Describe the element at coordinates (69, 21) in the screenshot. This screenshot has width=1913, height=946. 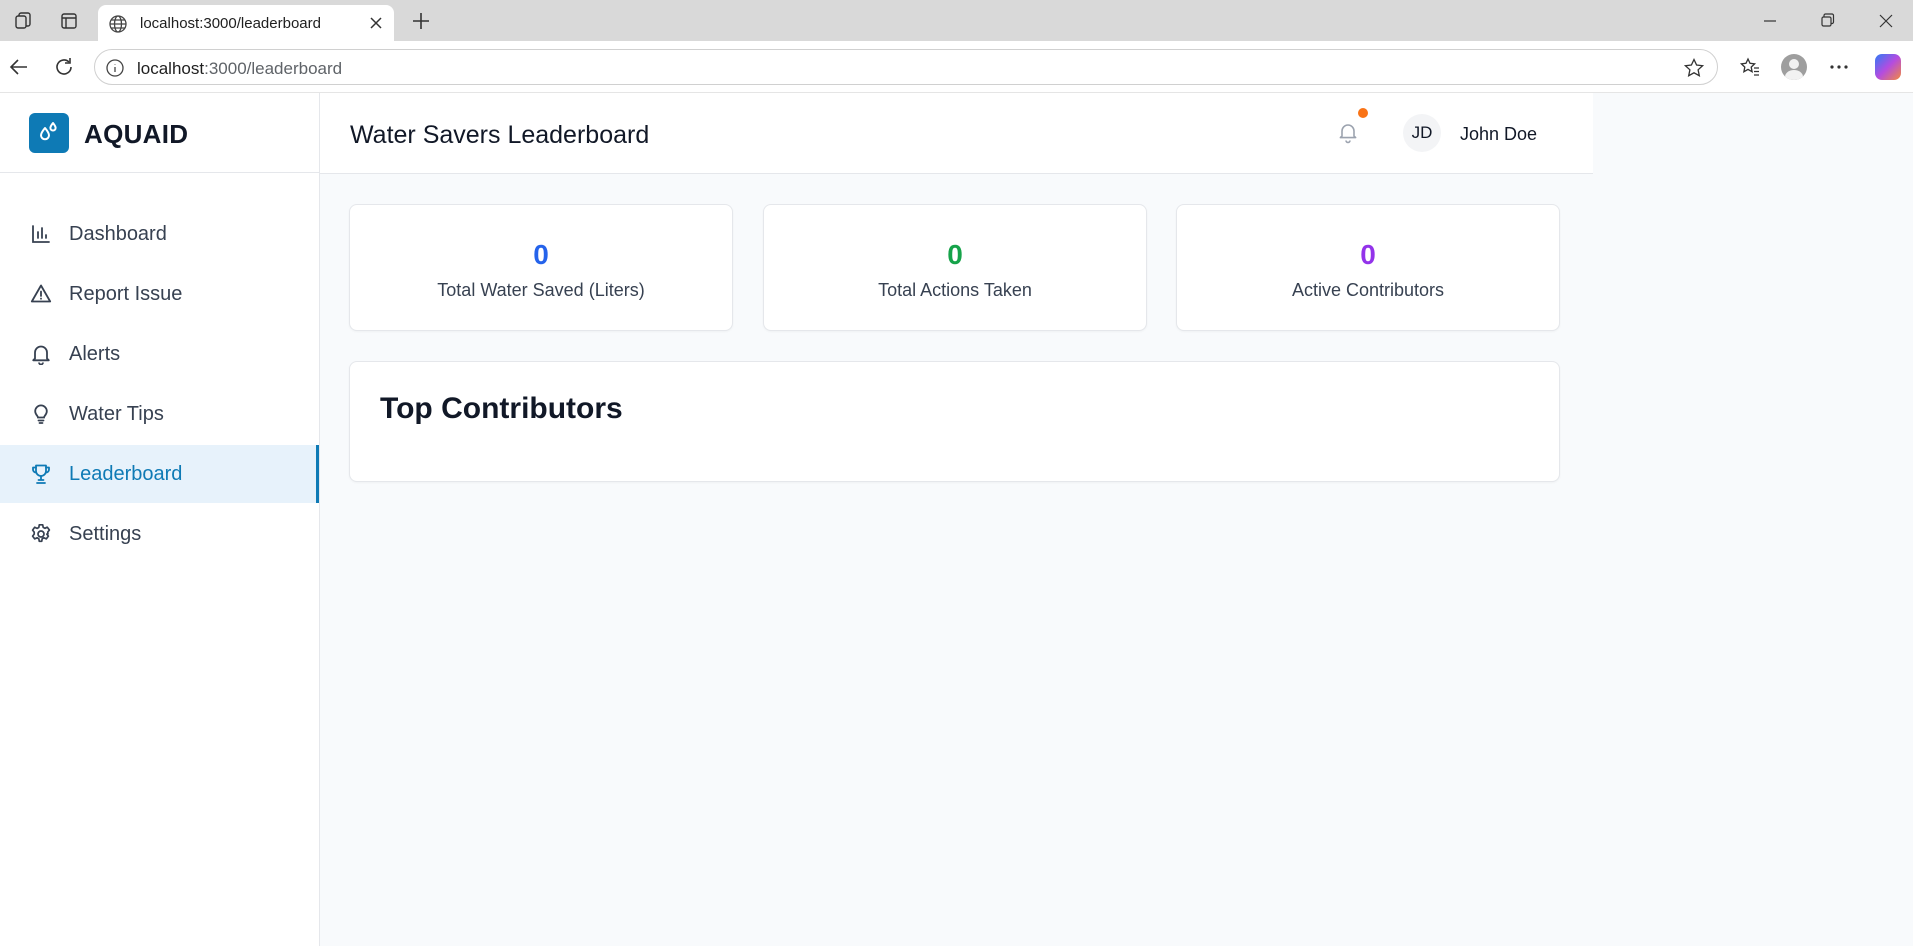
I see `vertical-tabs-icon` at that location.